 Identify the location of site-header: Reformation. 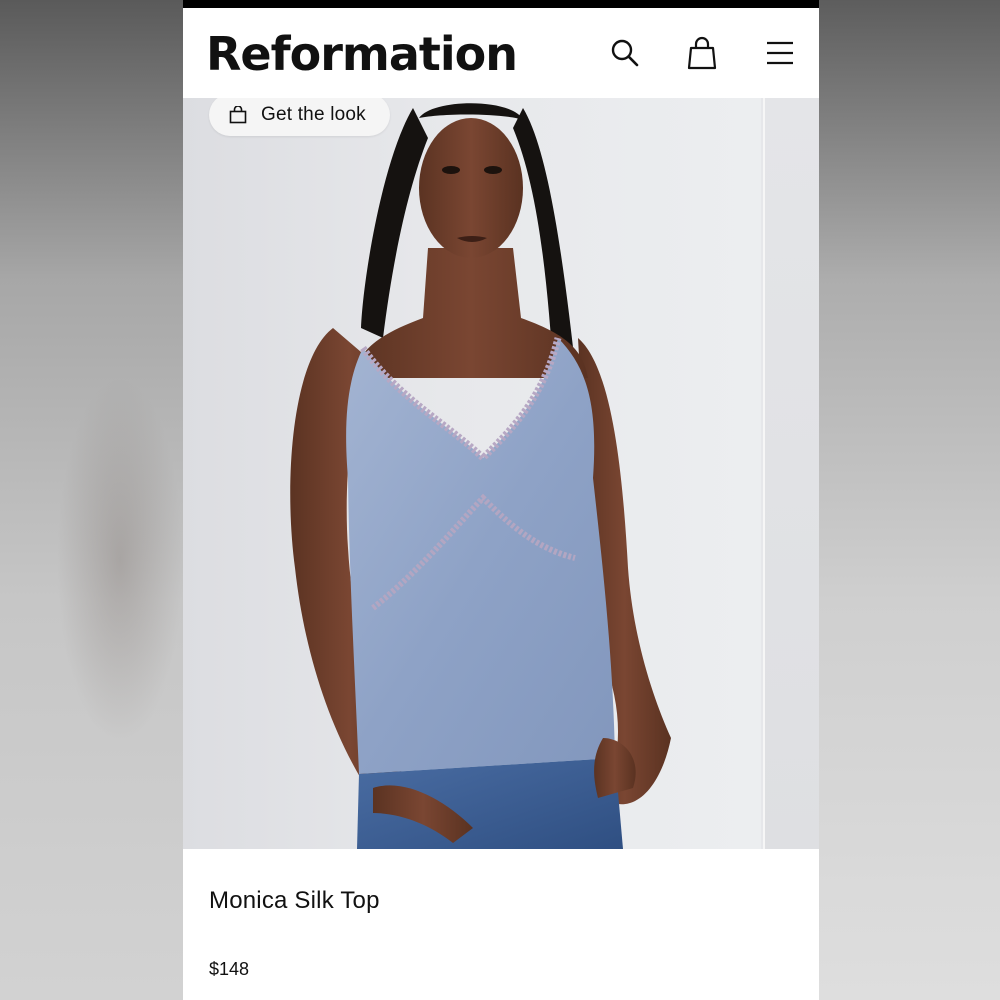
(501, 53).